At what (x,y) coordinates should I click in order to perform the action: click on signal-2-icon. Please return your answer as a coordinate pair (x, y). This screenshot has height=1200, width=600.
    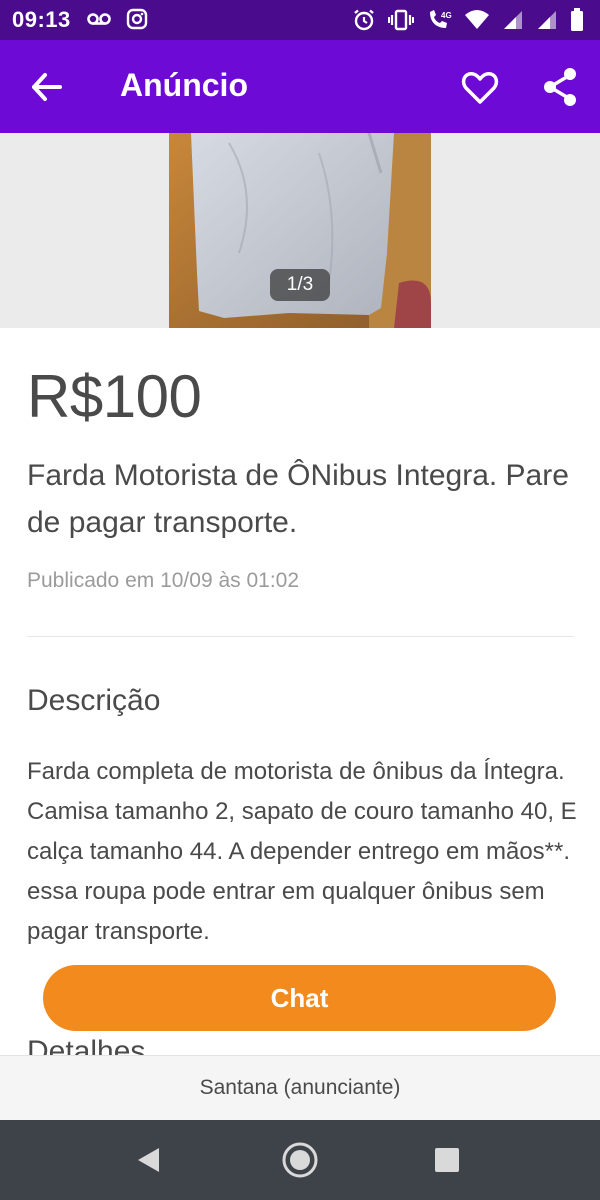
    Looking at the image, I should click on (547, 20).